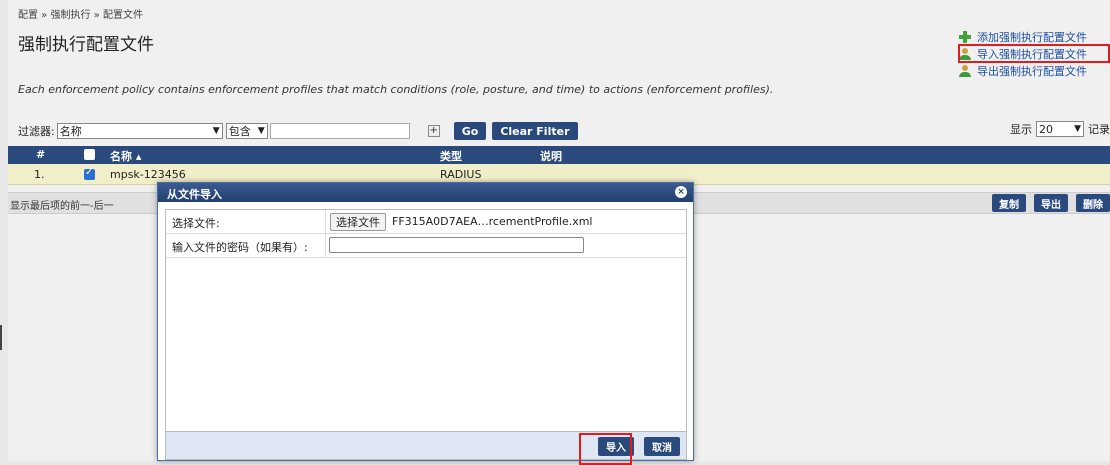 This screenshot has height=465, width=1110. I want to click on col-num-header: #, so click(41, 154).